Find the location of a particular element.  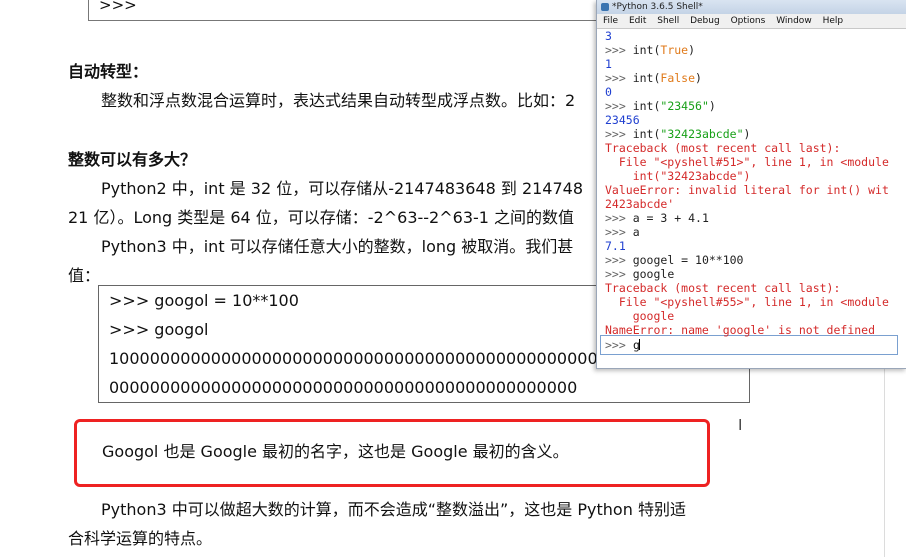

code-line: >>> googol = 10**100 is located at coordinates (204, 300).